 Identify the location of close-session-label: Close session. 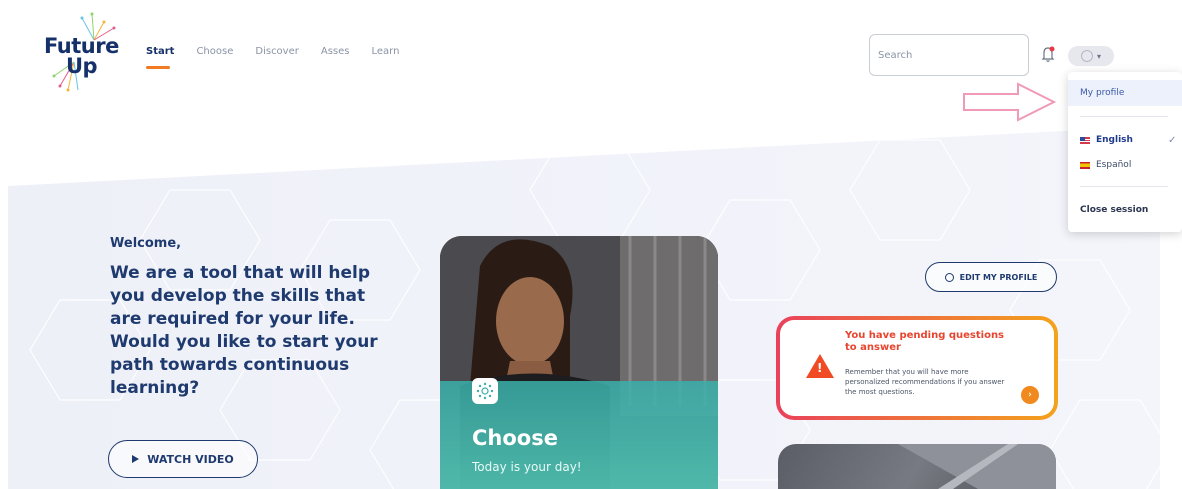
(1114, 210).